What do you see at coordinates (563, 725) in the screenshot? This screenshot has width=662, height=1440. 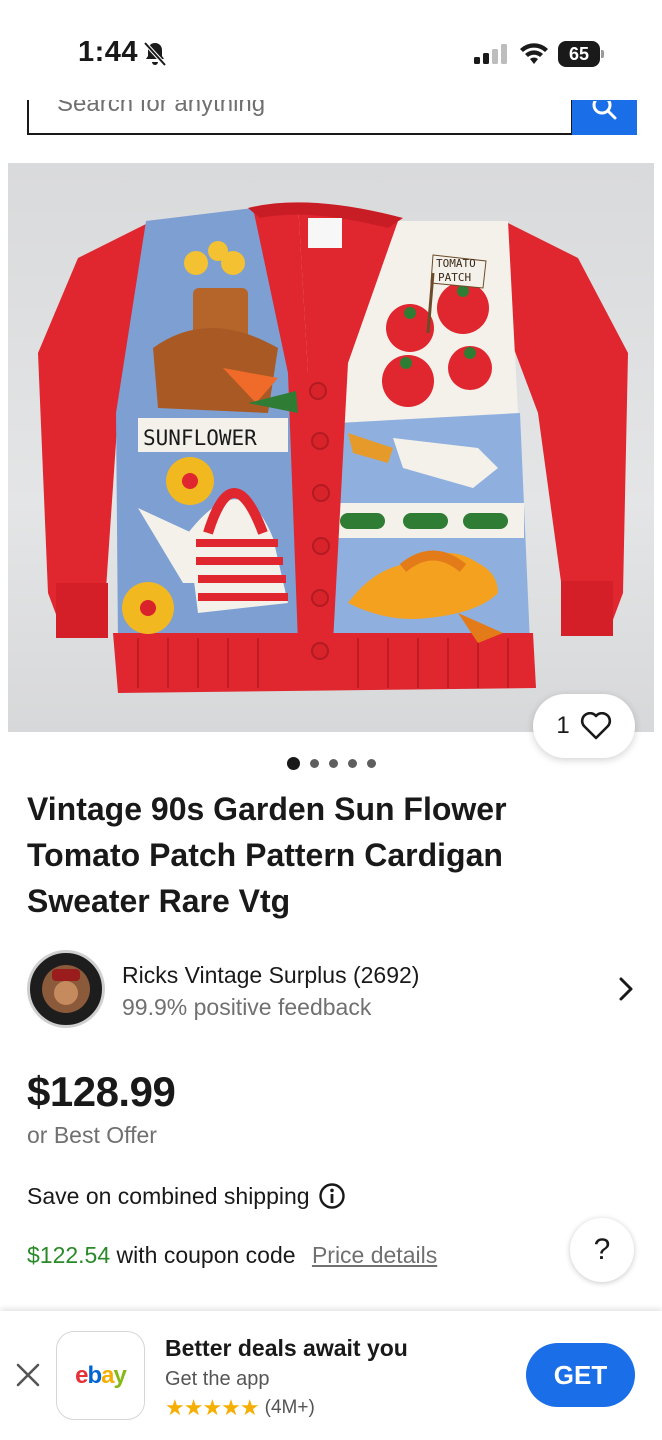 I see `watch-count: 1` at bounding box center [563, 725].